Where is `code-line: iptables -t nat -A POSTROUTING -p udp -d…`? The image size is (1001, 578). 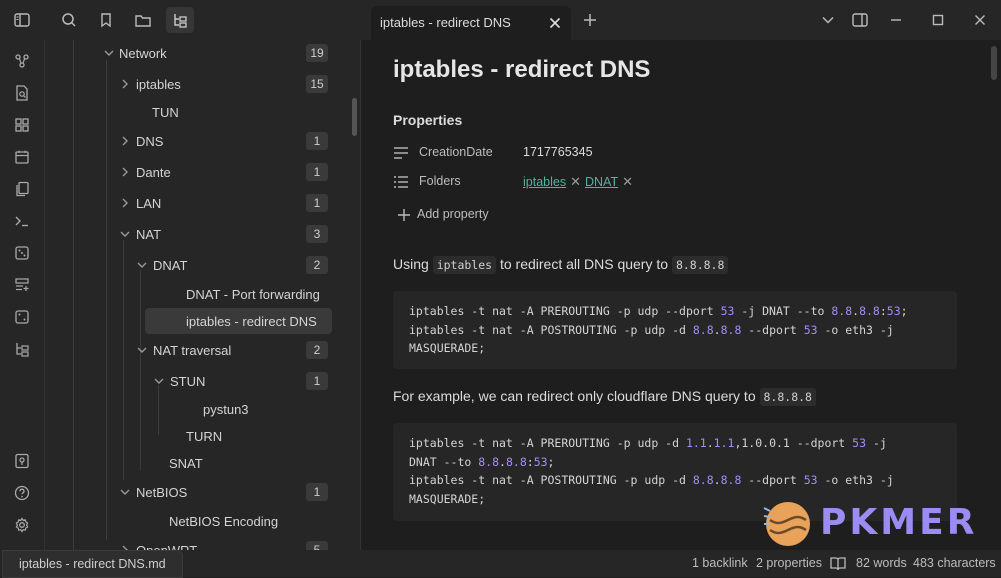 code-line: iptables -t nat -A POSTROUTING -p udp -d… is located at coordinates (675, 330).